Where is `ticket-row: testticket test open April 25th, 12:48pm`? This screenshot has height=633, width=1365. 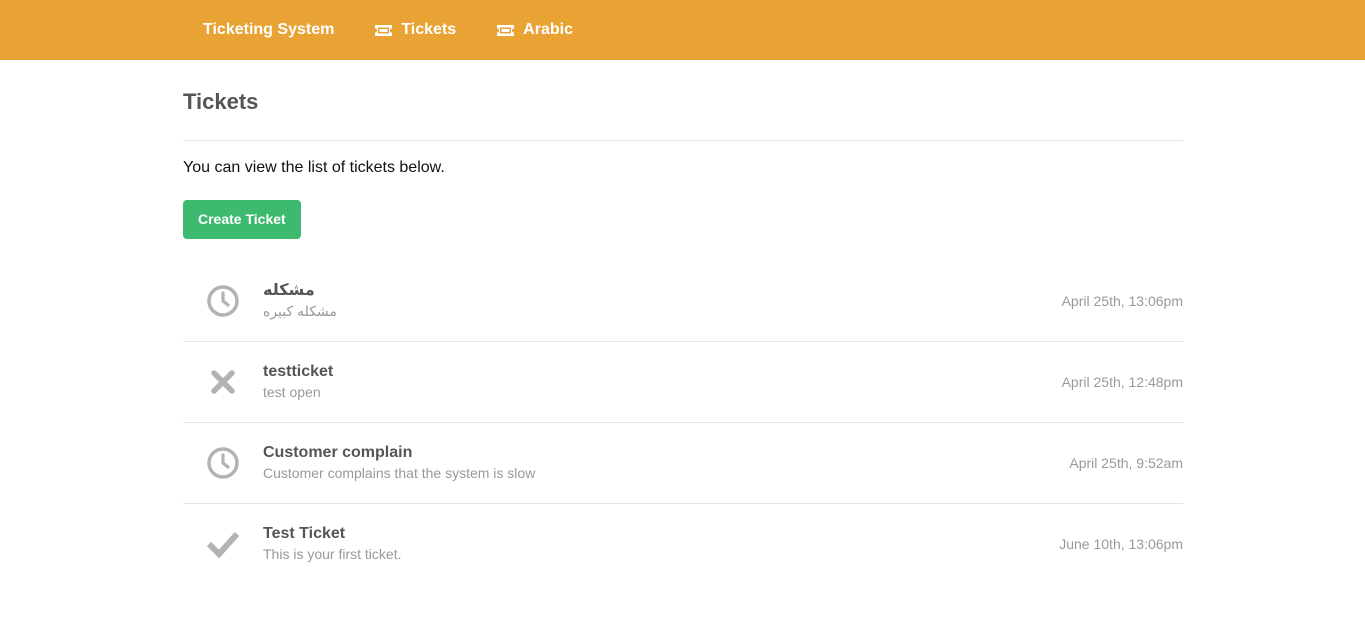
ticket-row: testticket test open April 25th, 12:48pm is located at coordinates (683, 382).